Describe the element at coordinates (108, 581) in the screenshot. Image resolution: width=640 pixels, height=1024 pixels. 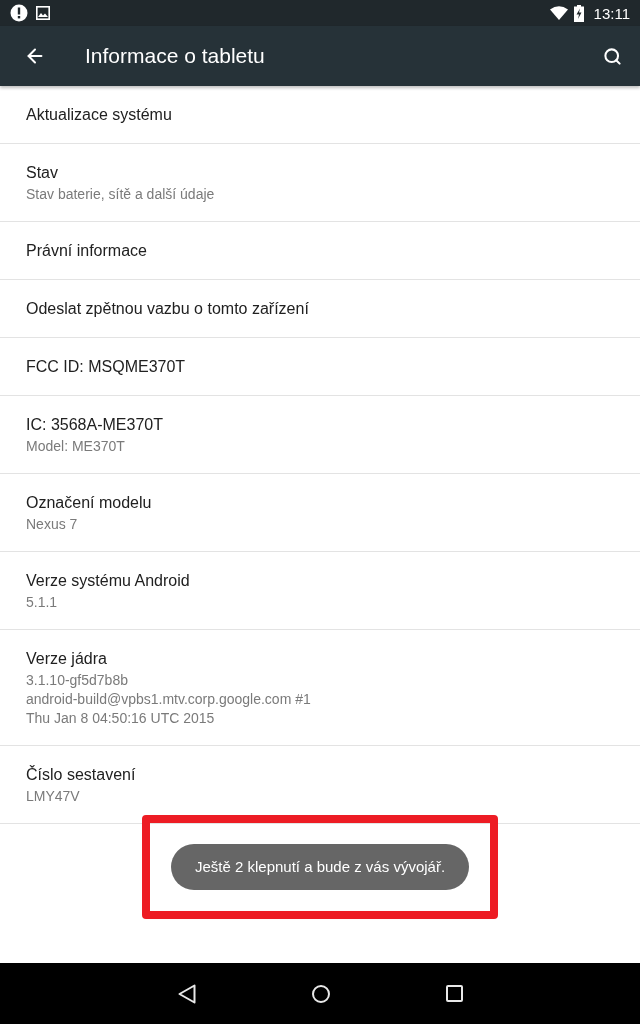
I see `item-title: Verze systému Android` at that location.